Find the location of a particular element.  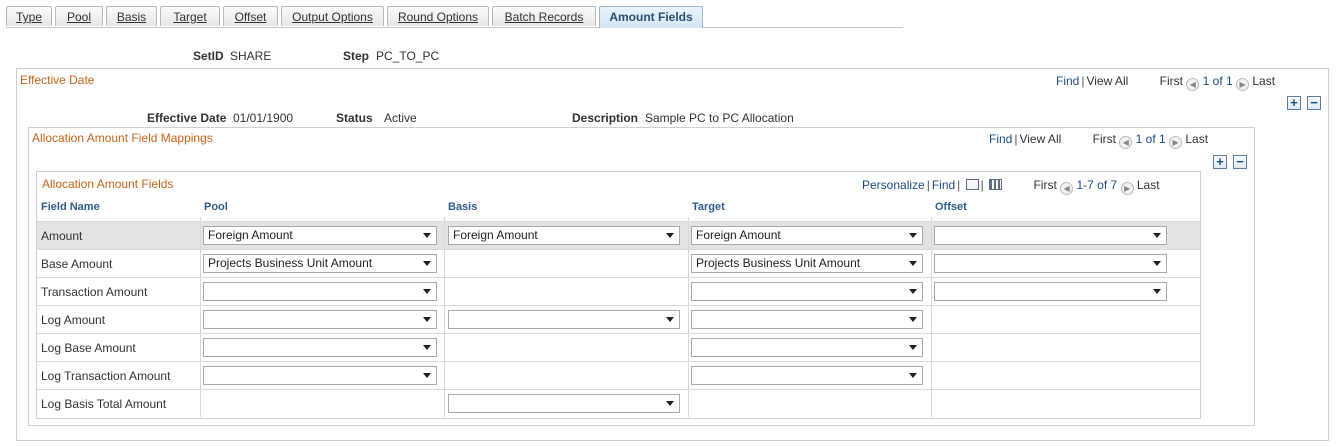

status-label: Status is located at coordinates (354, 118).